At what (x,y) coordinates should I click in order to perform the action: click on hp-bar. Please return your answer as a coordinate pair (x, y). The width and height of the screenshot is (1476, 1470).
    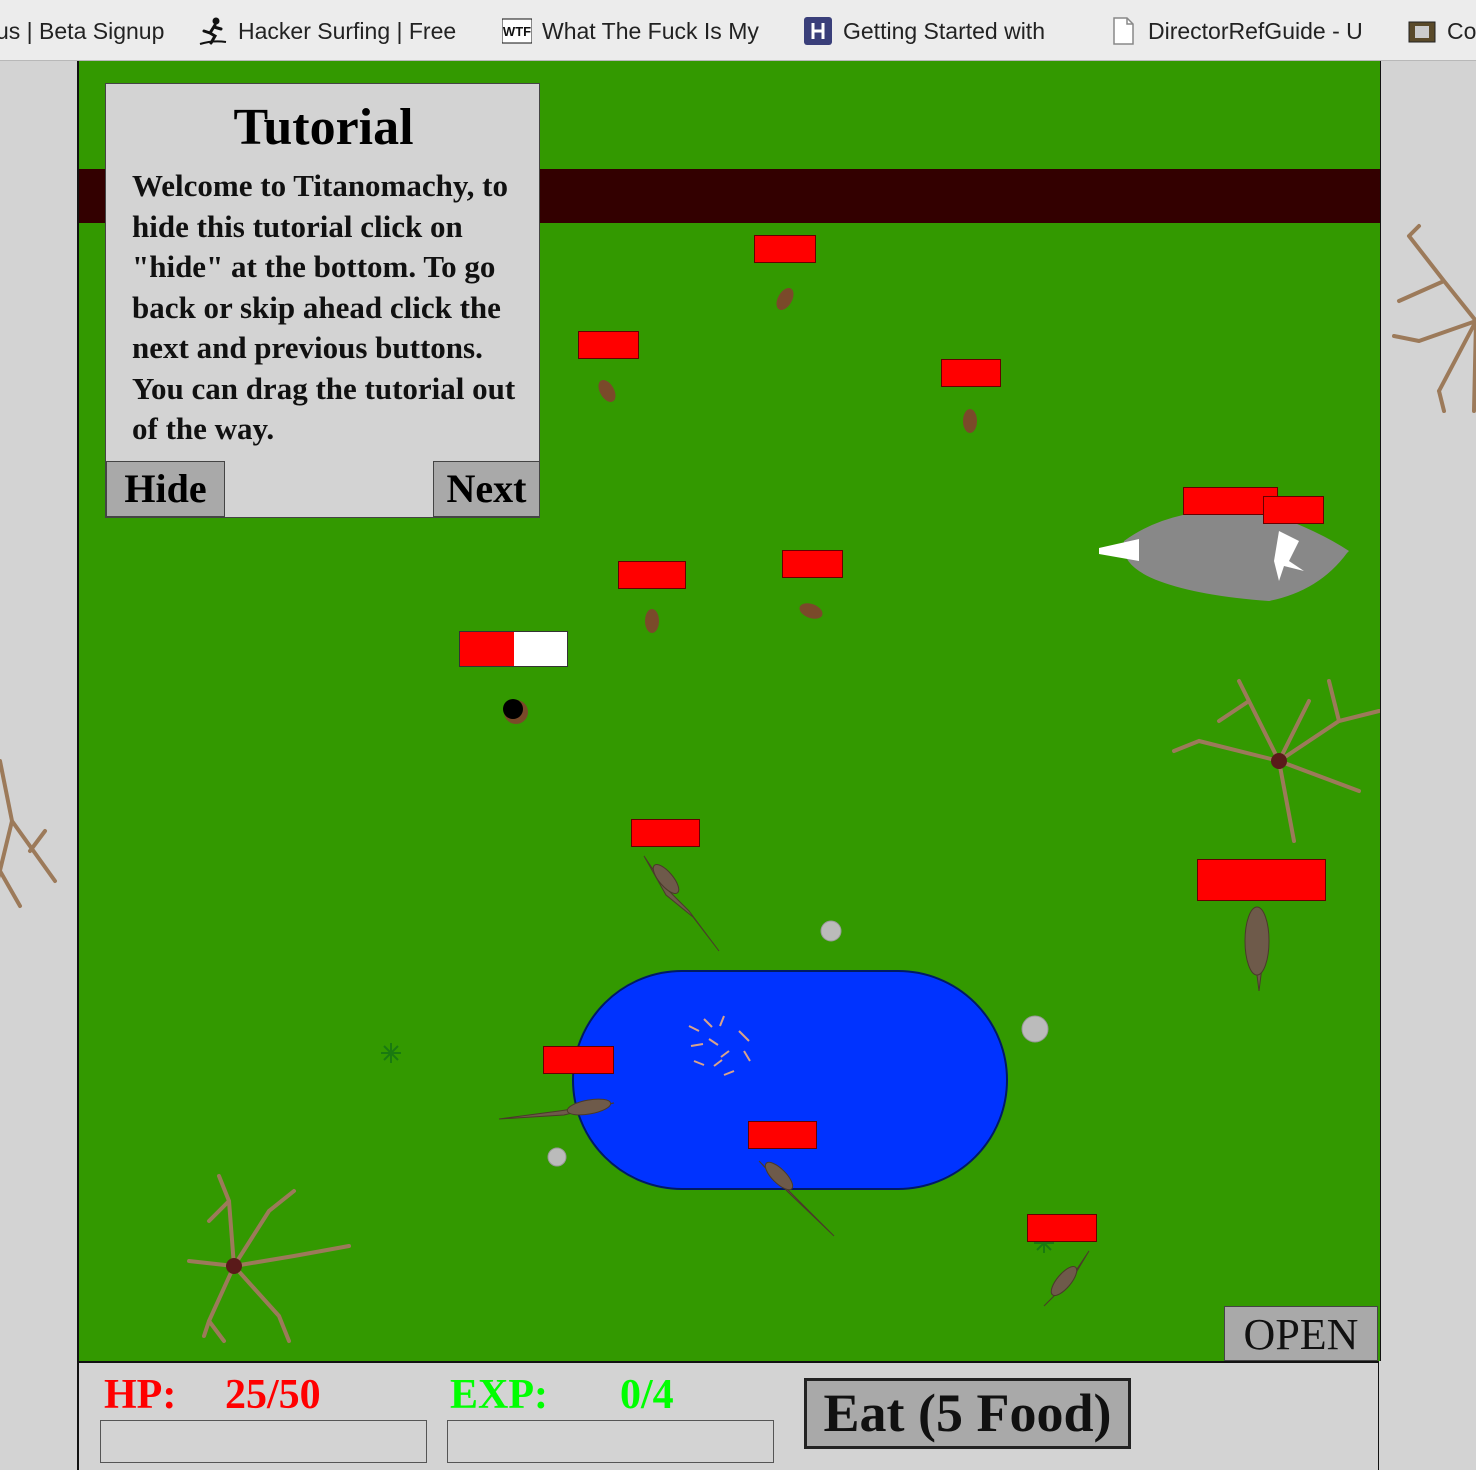
    Looking at the image, I should click on (263, 1441).